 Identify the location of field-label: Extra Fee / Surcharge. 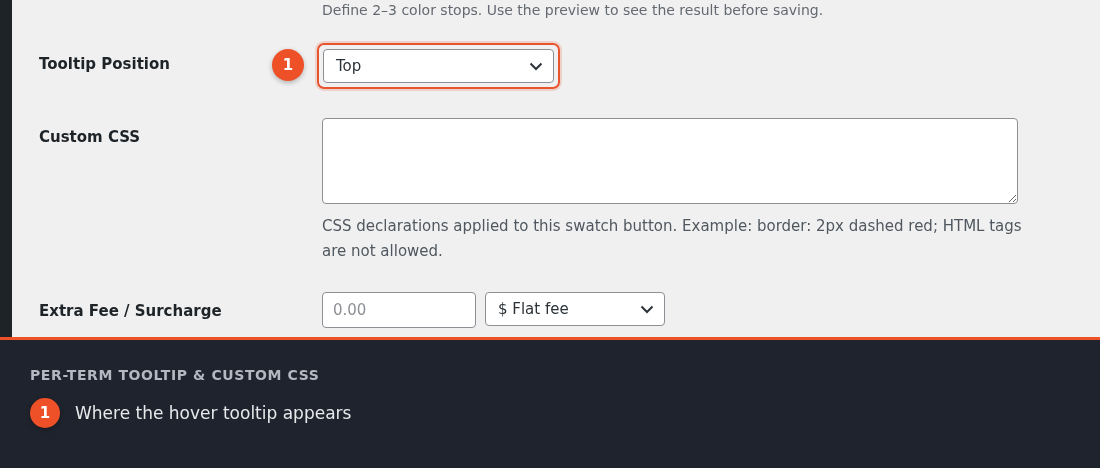
(130, 310).